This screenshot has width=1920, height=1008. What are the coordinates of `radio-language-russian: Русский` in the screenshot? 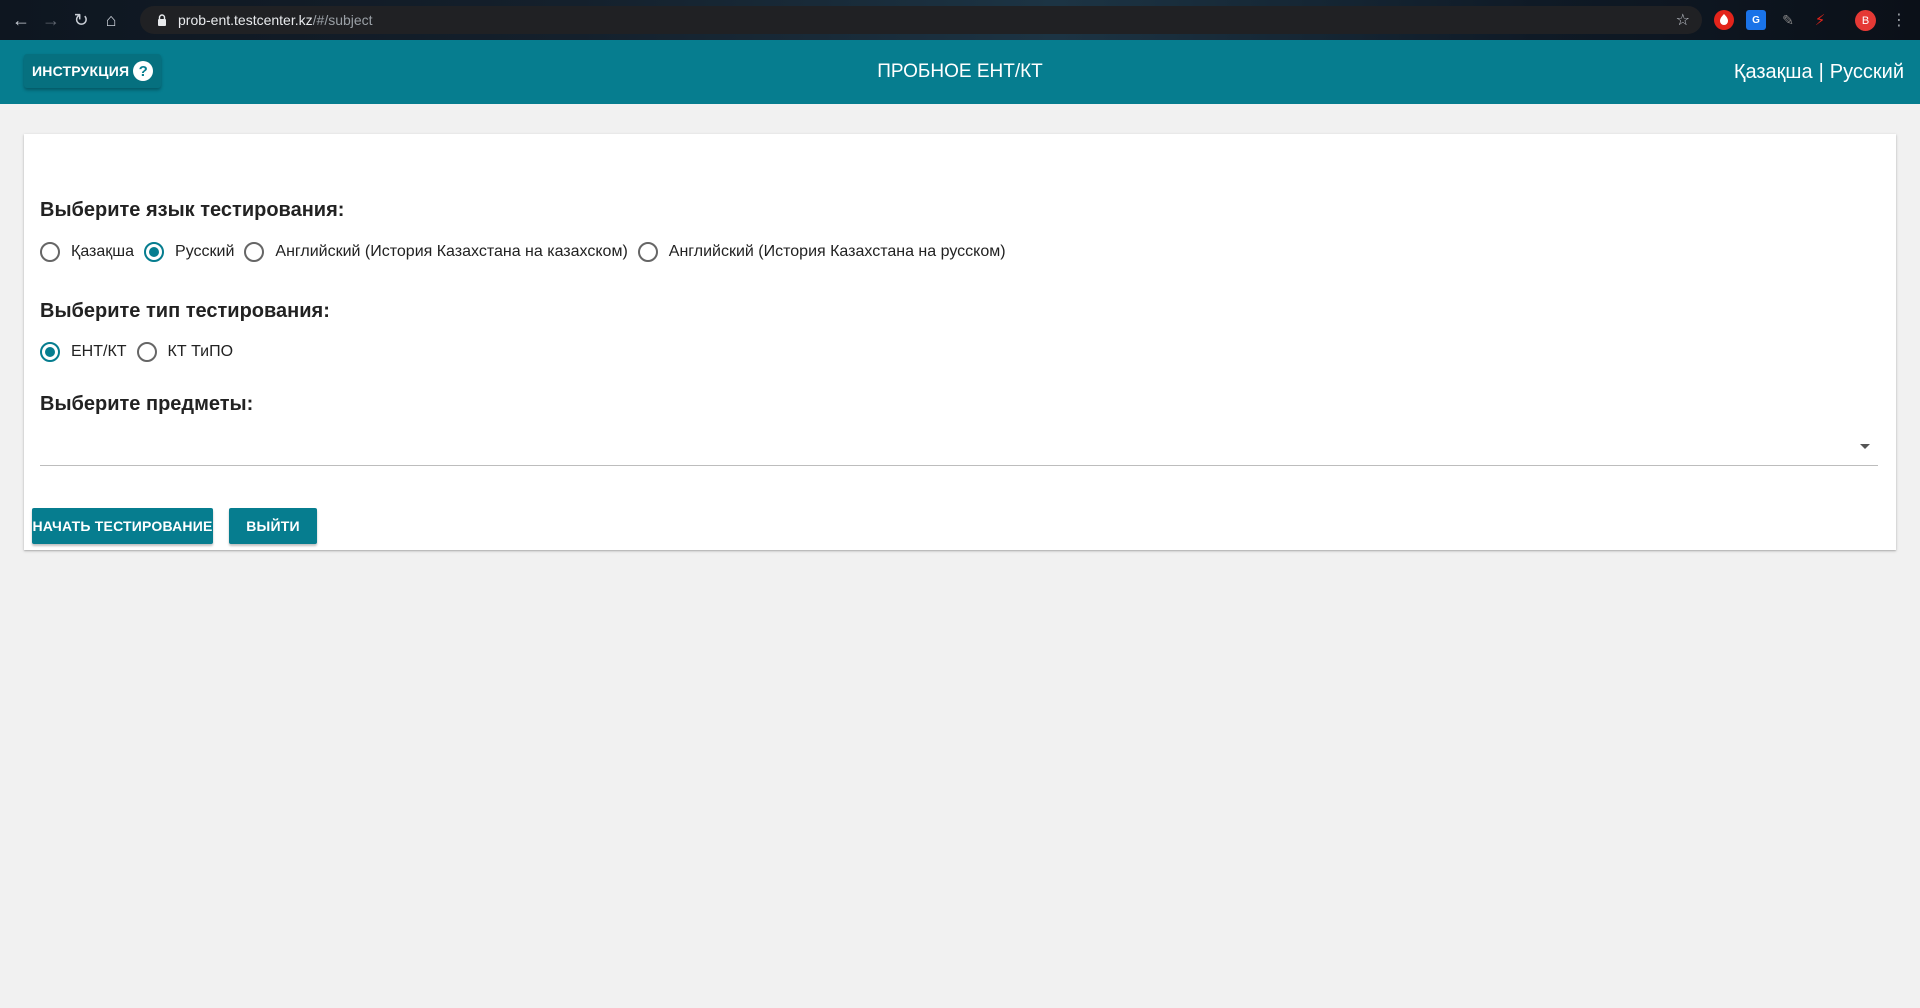 It's located at (189, 252).